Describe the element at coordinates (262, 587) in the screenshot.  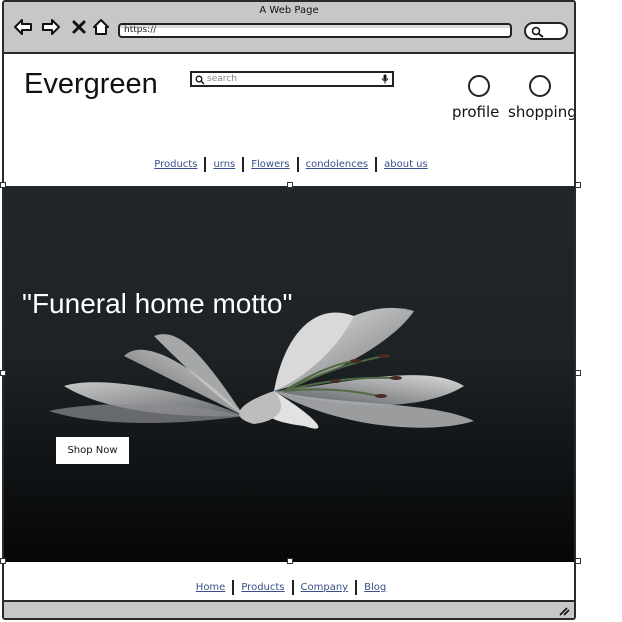
I see `footer-link-products: Products` at that location.